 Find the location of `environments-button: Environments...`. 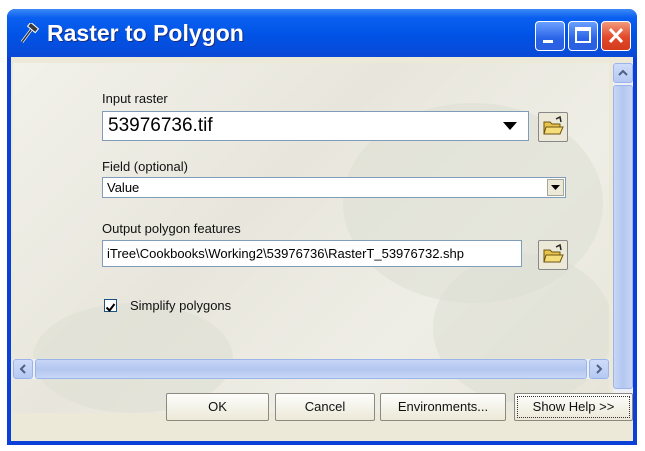

environments-button: Environments... is located at coordinates (443, 407).